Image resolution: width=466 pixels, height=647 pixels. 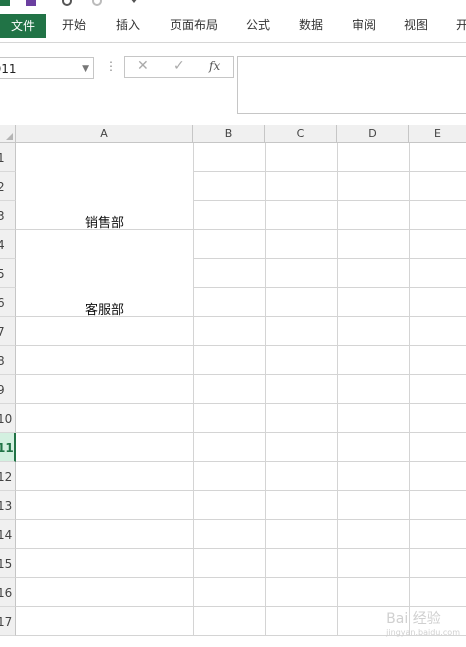 I want to click on row-header-label: 16, so click(x=6, y=593).